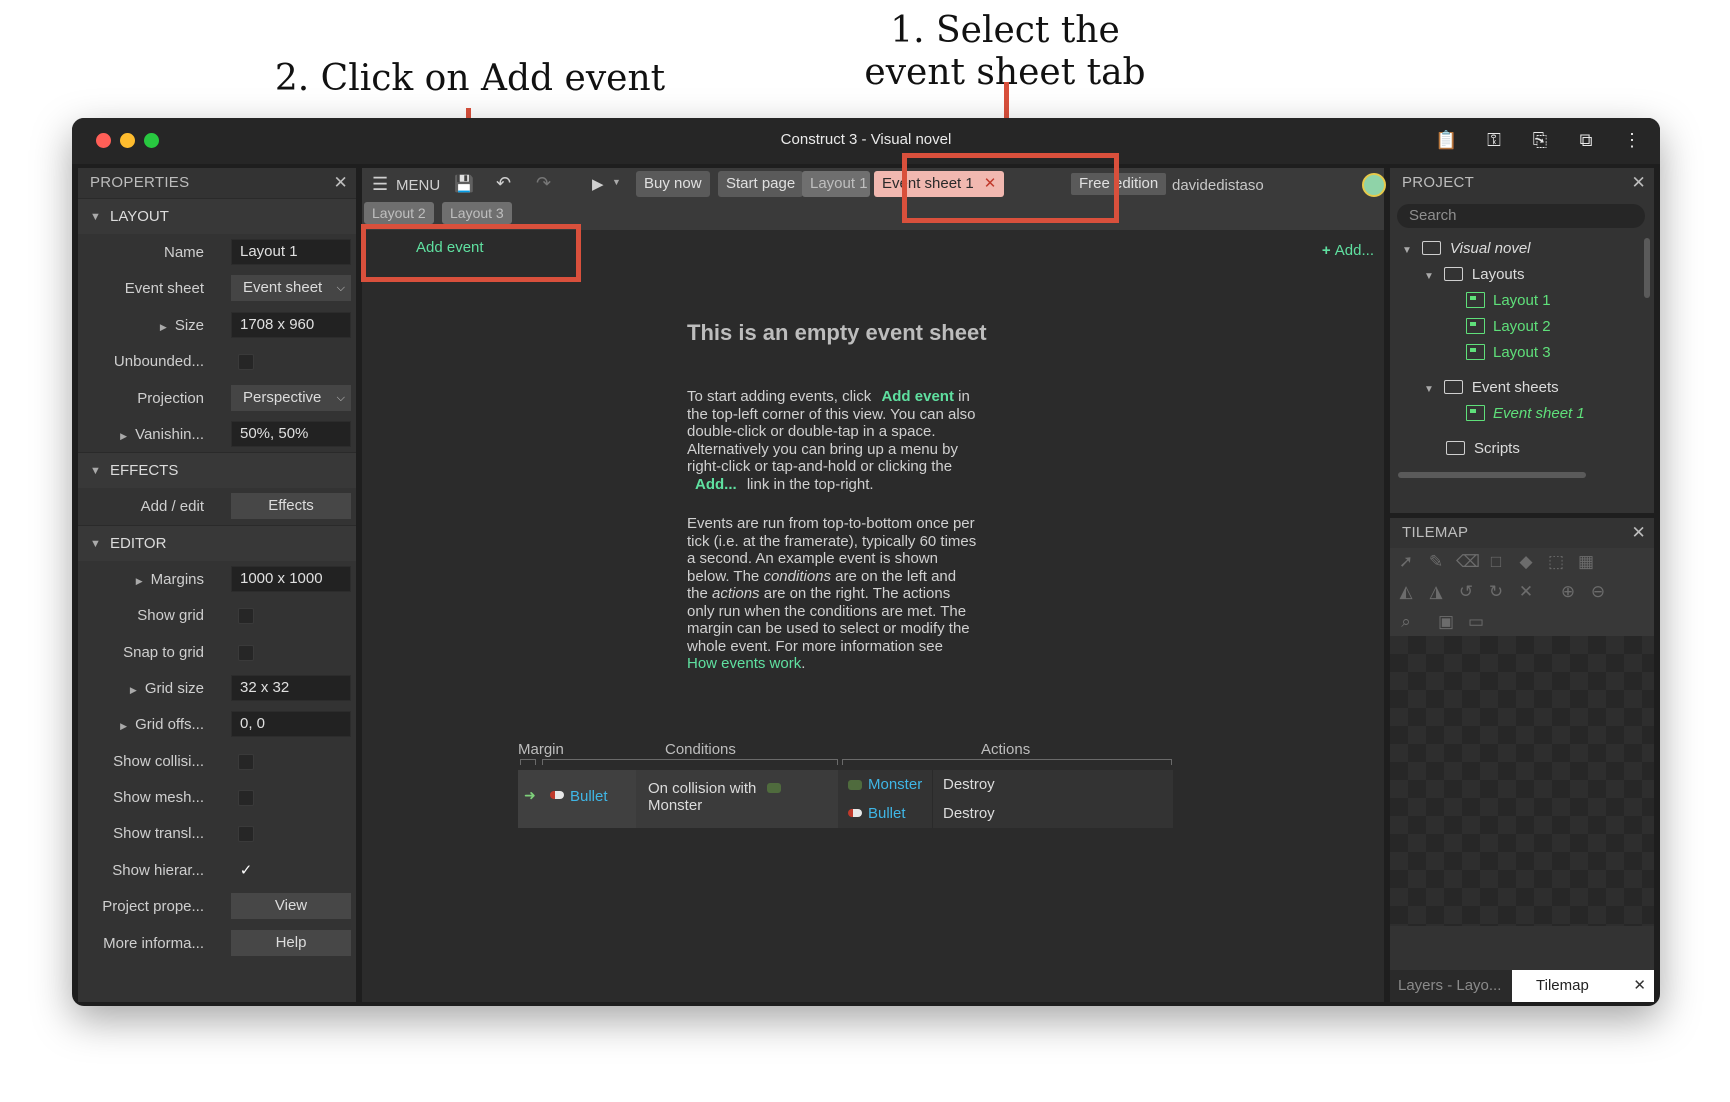 This screenshot has width=1730, height=1102. Describe the element at coordinates (917, 396) in the screenshot. I see `add-event-inline-link: Add event` at that location.